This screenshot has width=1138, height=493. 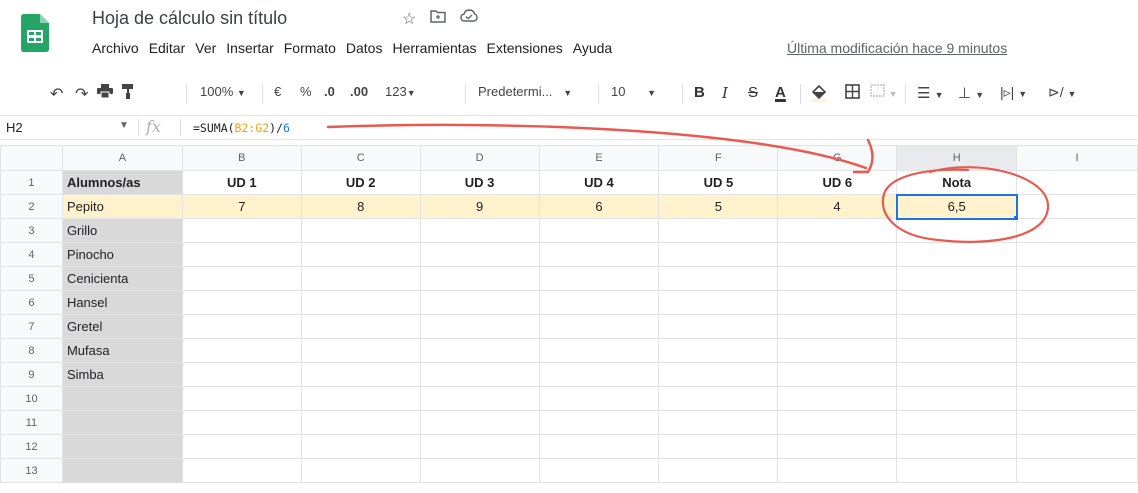 I want to click on column-header-e: E, so click(x=599, y=158).